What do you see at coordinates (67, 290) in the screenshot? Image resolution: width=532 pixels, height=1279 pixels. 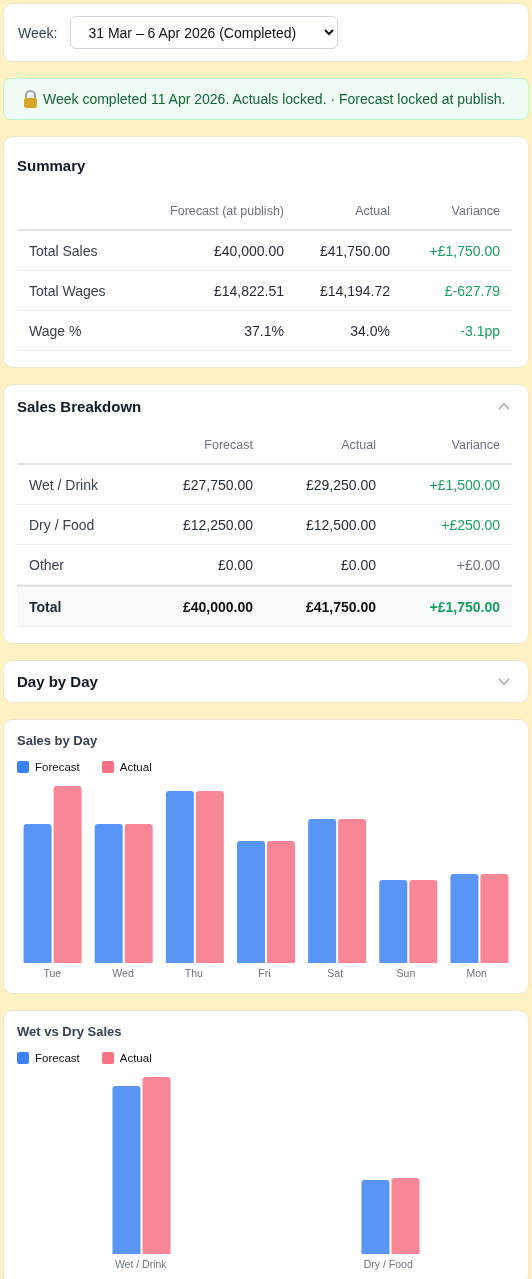 I see `row-label: Total Wages` at bounding box center [67, 290].